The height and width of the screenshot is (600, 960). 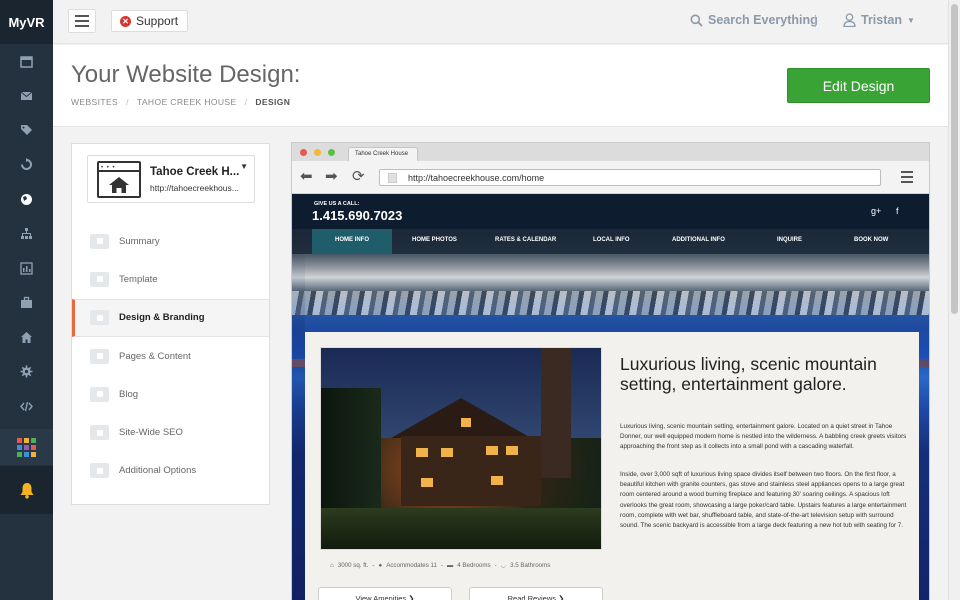 What do you see at coordinates (170, 432) in the screenshot?
I see `menu-item-seo: Site-Wide SEO` at bounding box center [170, 432].